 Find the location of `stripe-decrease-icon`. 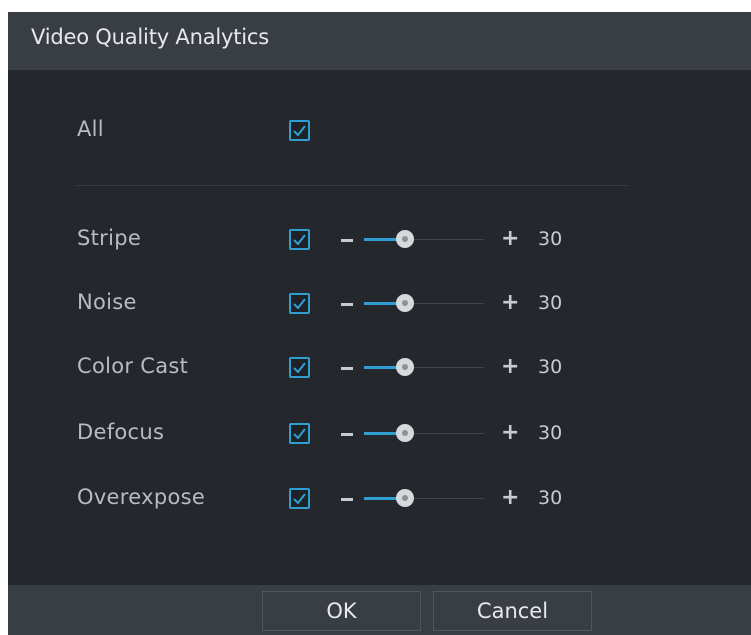

stripe-decrease-icon is located at coordinates (347, 240).